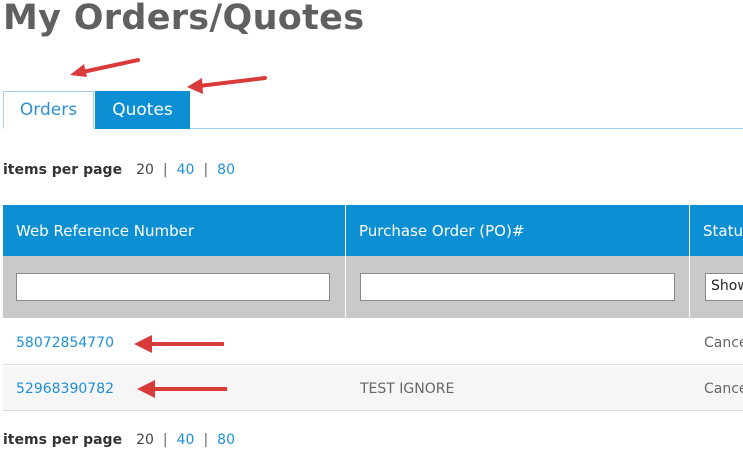 The width and height of the screenshot is (743, 454). Describe the element at coordinates (517, 287) in the screenshot. I see `purchase-order-filter-input` at that location.